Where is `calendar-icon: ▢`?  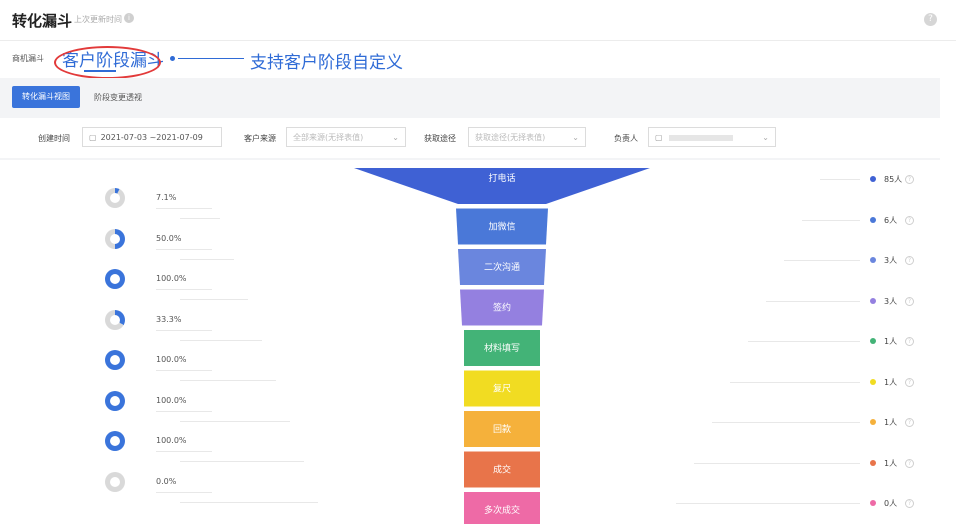
calendar-icon: ▢ is located at coordinates (93, 137).